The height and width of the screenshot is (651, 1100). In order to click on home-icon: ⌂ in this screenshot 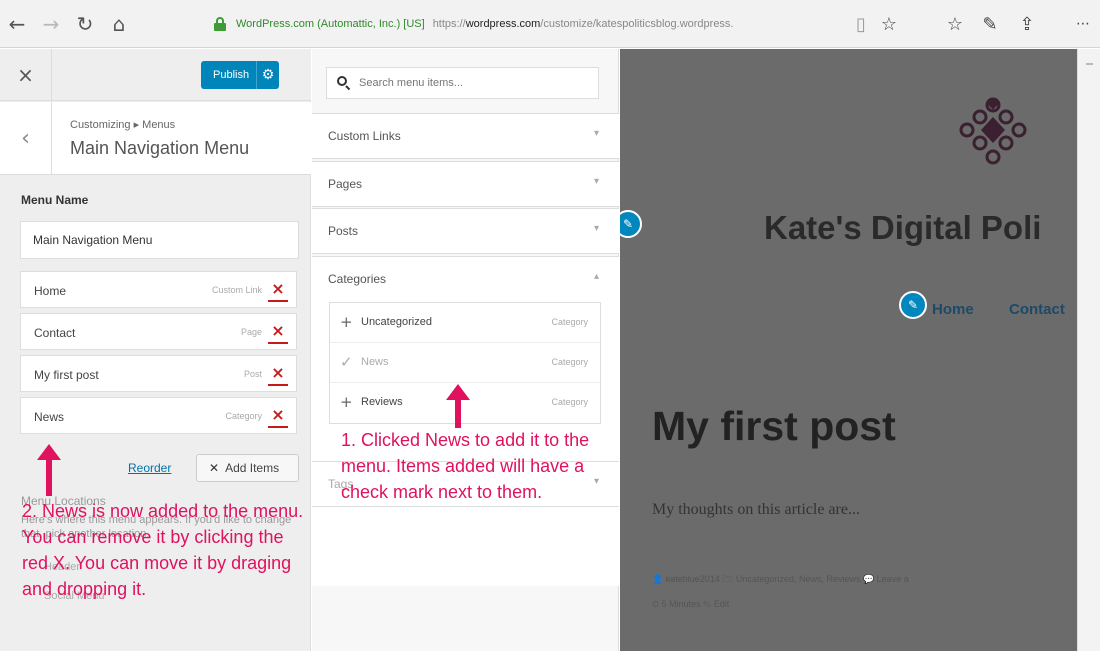, I will do `click(119, 24)`.